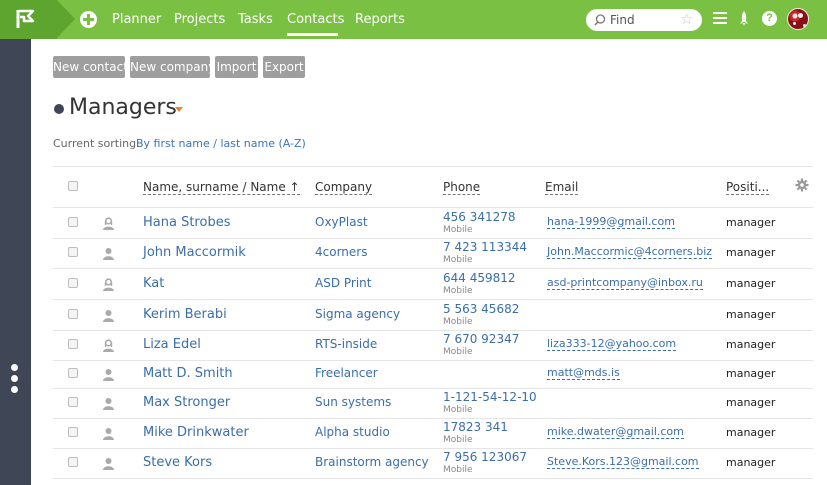 The height and width of the screenshot is (485, 827). Describe the element at coordinates (185, 315) in the screenshot. I see `contact-name-link: Kerim Berabi` at that location.